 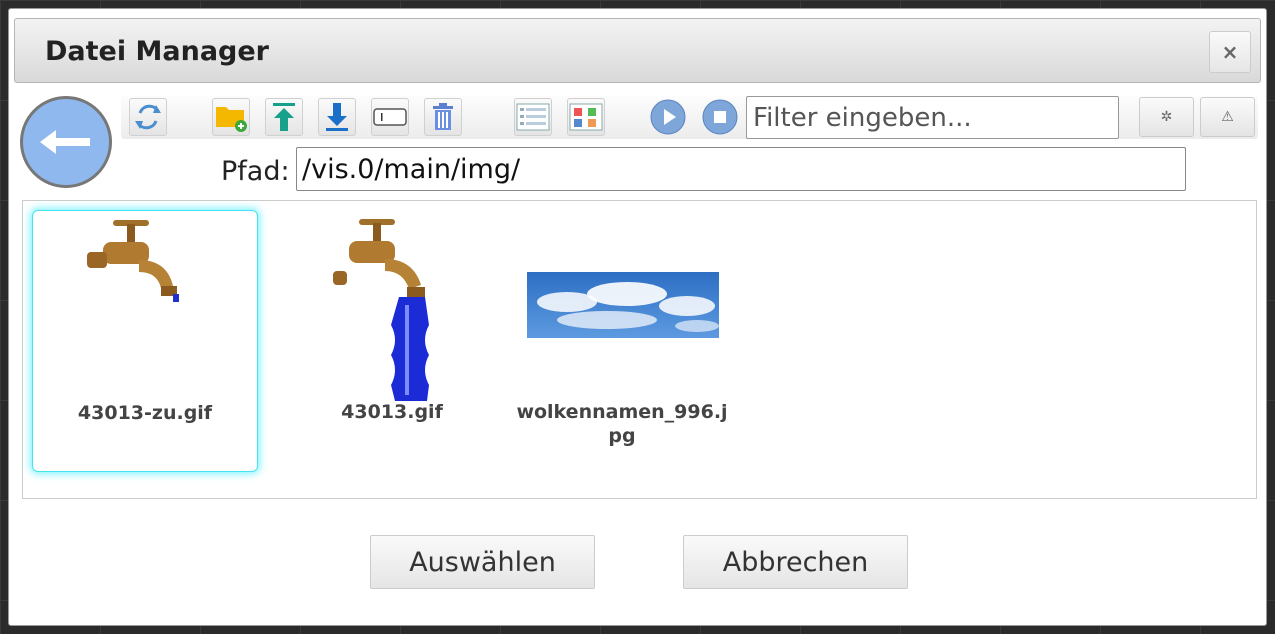 What do you see at coordinates (689, 117) in the screenshot?
I see `toolbar: ✲ ⚠` at bounding box center [689, 117].